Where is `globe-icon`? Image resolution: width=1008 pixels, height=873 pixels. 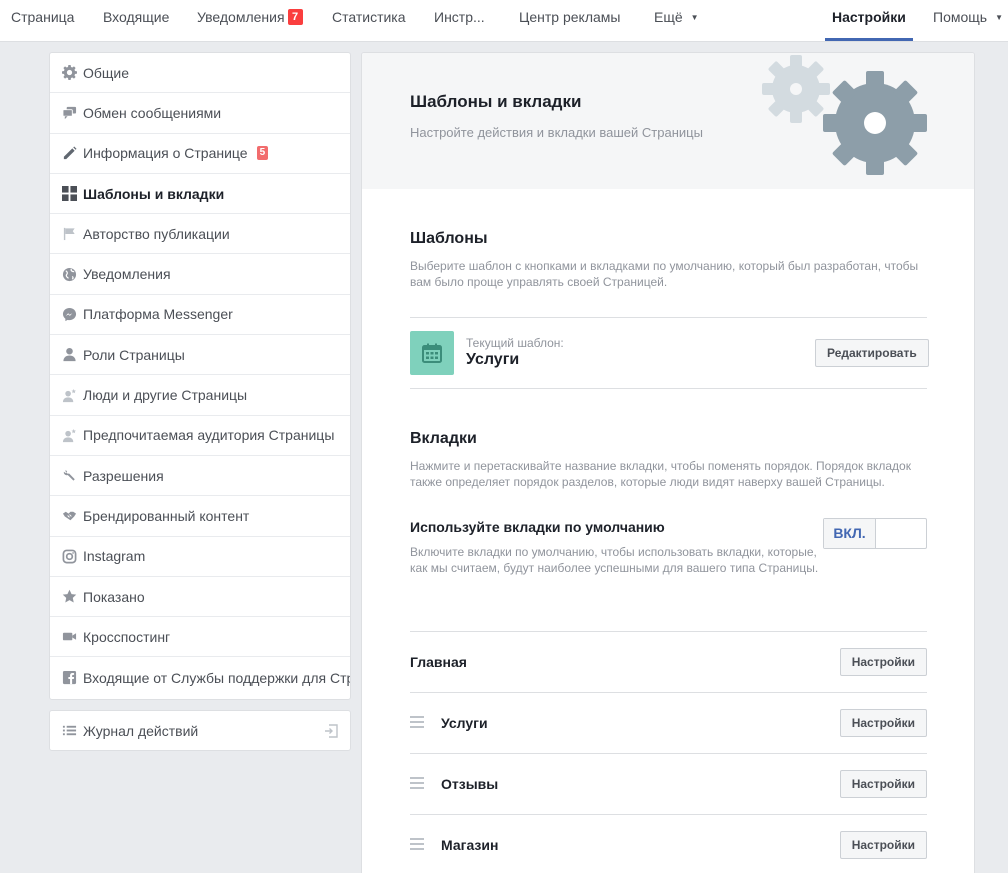 globe-icon is located at coordinates (69, 274).